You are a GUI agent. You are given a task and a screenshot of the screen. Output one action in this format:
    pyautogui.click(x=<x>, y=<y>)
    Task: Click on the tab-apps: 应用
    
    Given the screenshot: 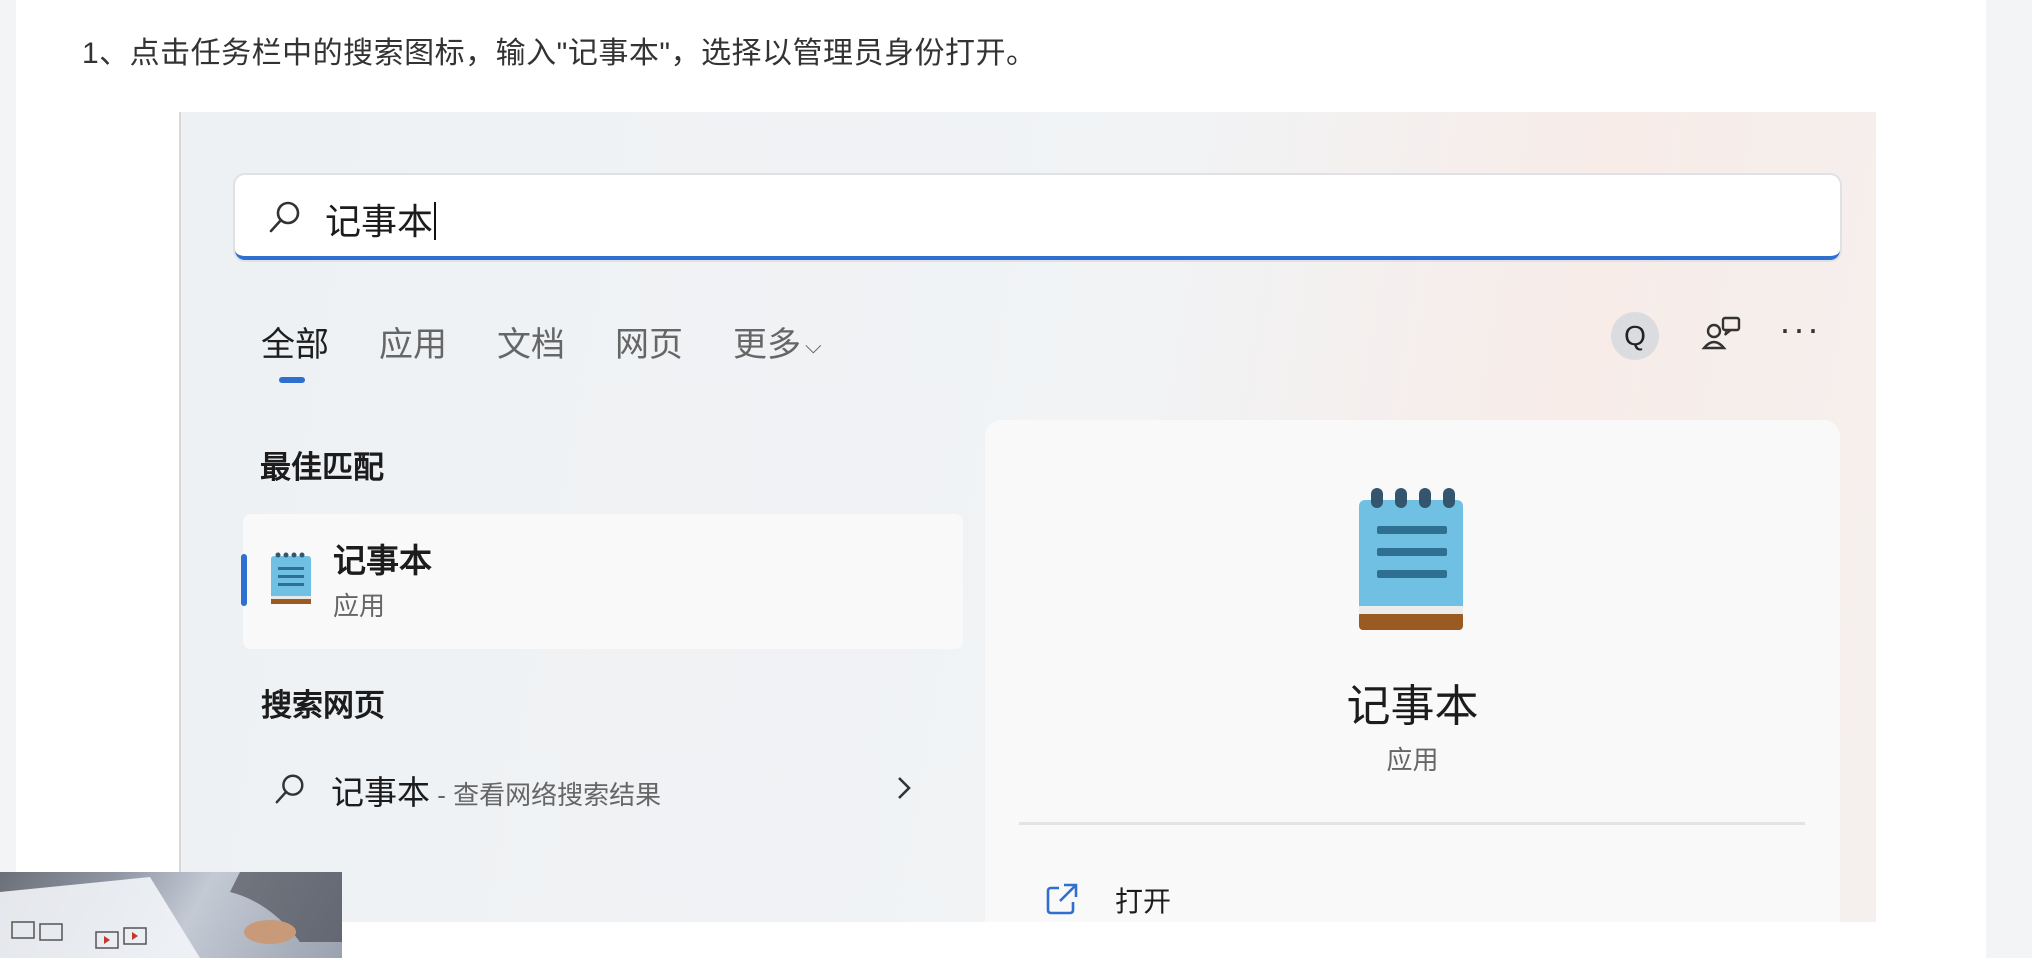 What is the action you would take?
    pyautogui.click(x=413, y=341)
    